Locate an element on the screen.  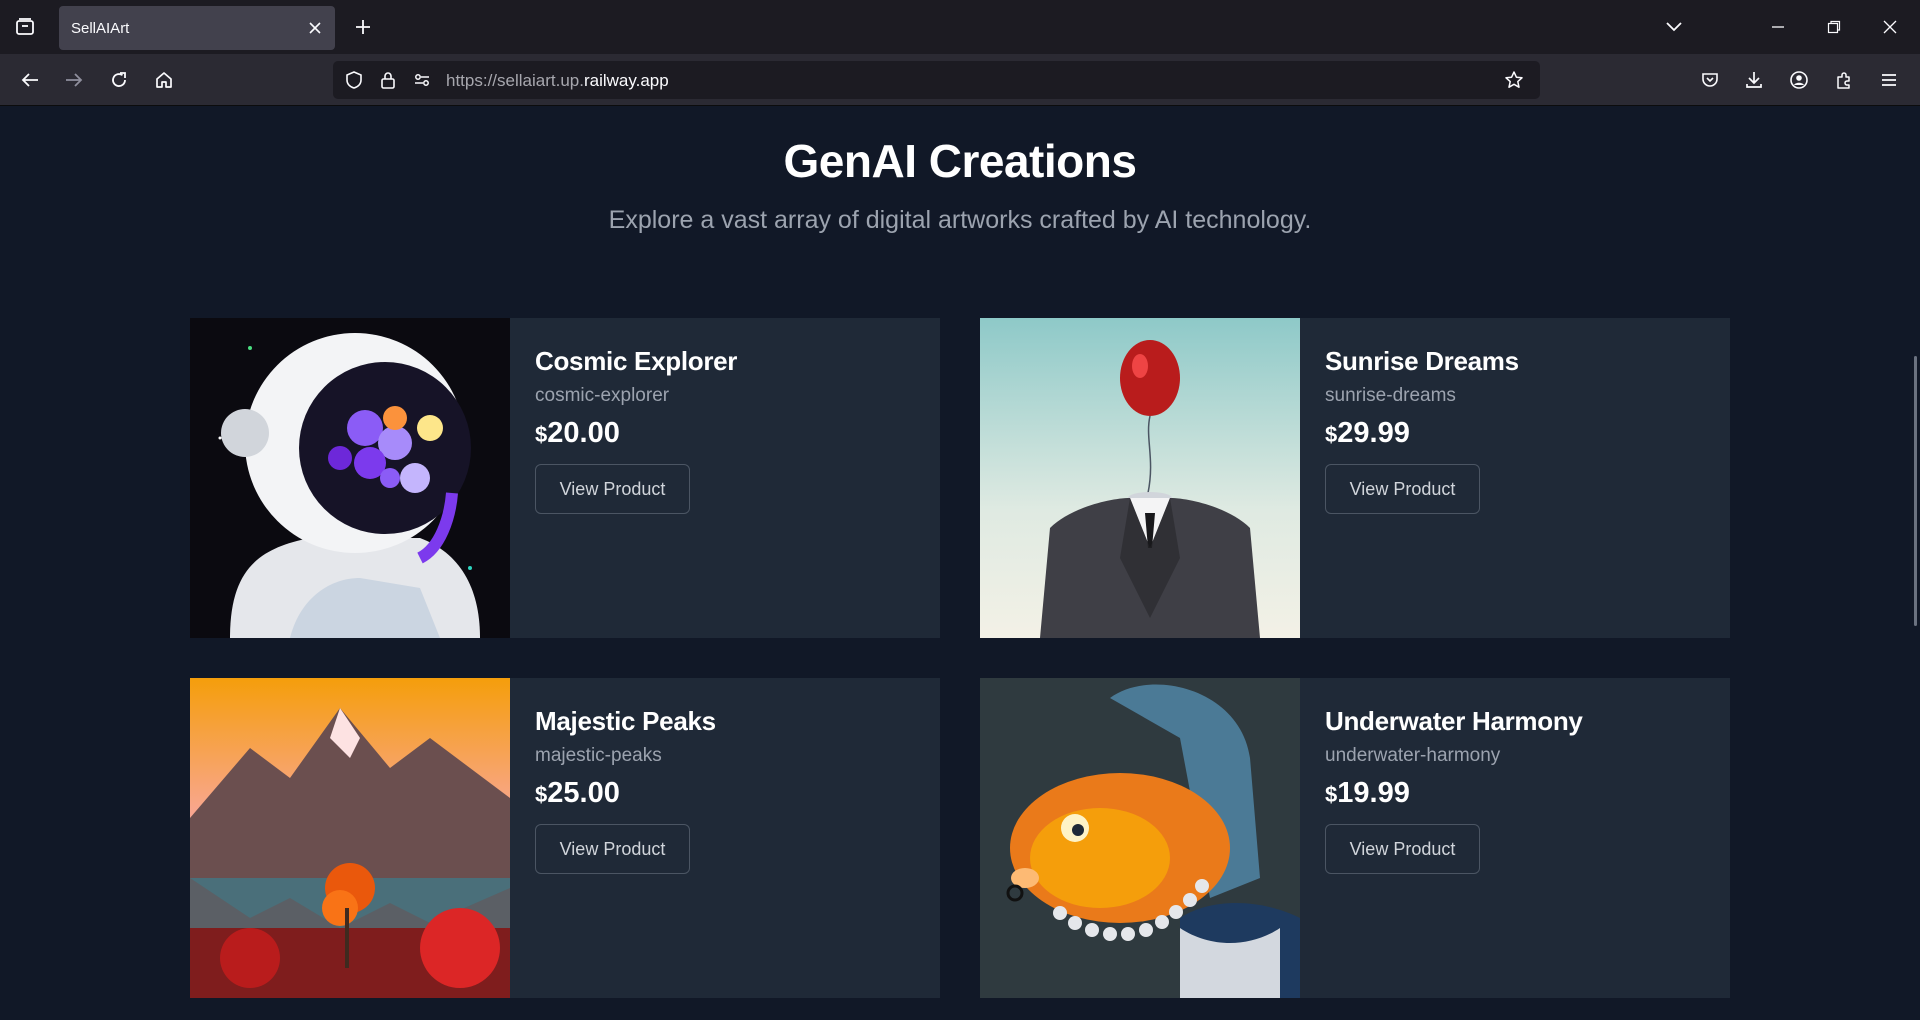
downloads-icon is located at coordinates (1754, 80).